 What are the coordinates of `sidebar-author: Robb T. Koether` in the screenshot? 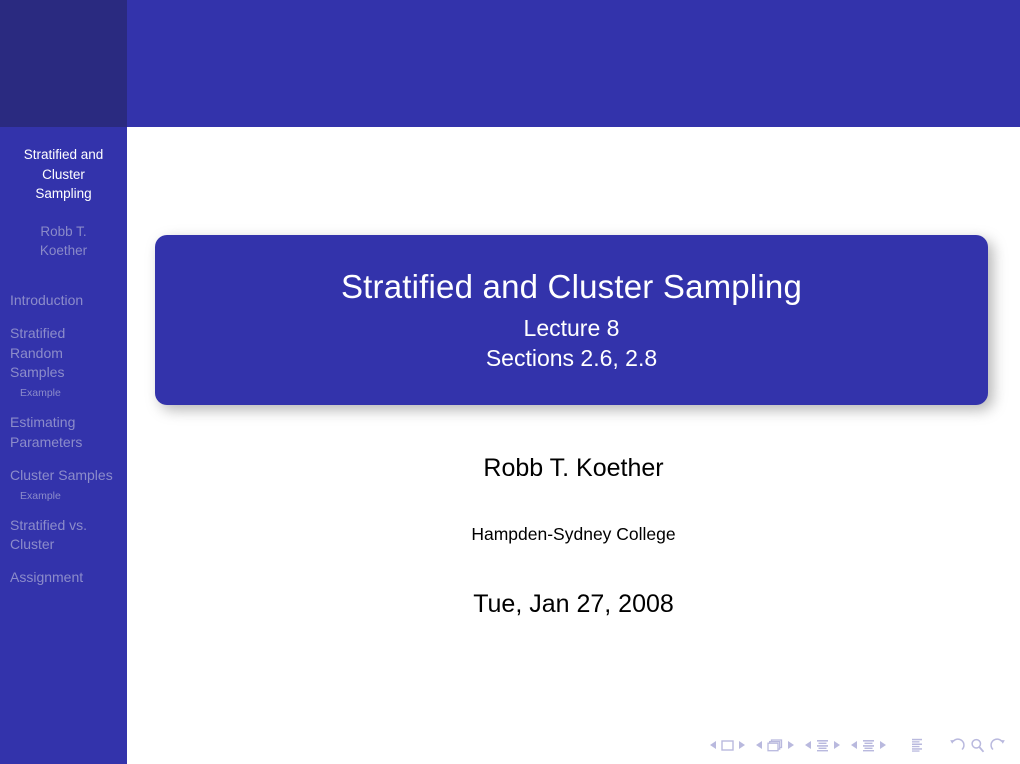 It's located at (63, 232).